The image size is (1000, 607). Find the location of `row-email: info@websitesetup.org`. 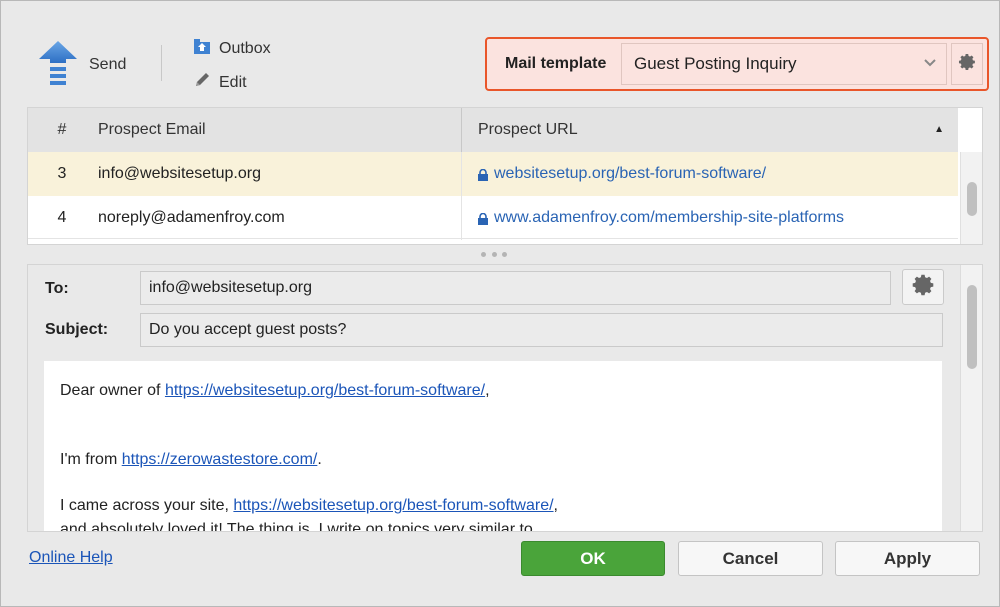

row-email: info@websitesetup.org is located at coordinates (279, 174).